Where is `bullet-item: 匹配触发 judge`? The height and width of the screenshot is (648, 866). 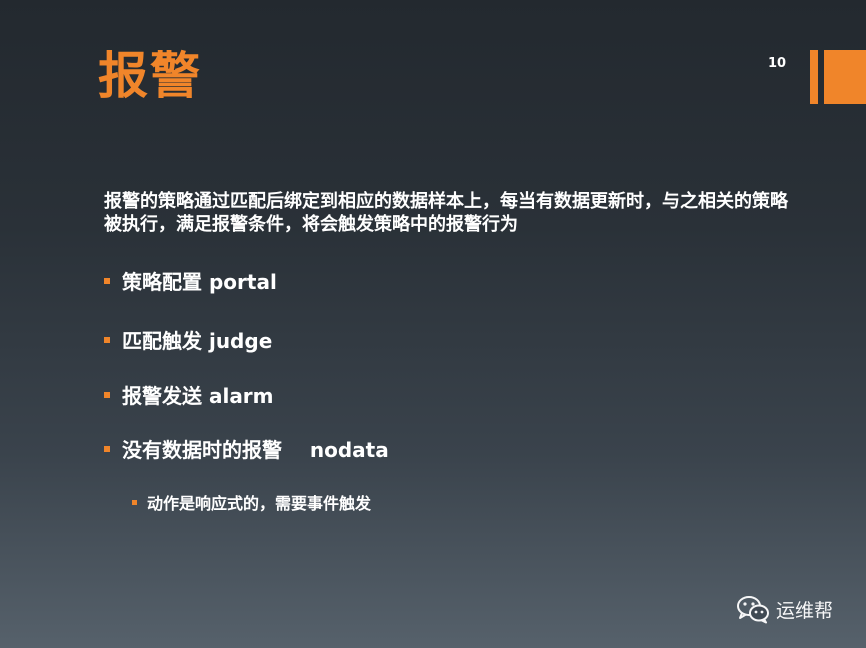 bullet-item: 匹配触发 judge is located at coordinates (188, 339).